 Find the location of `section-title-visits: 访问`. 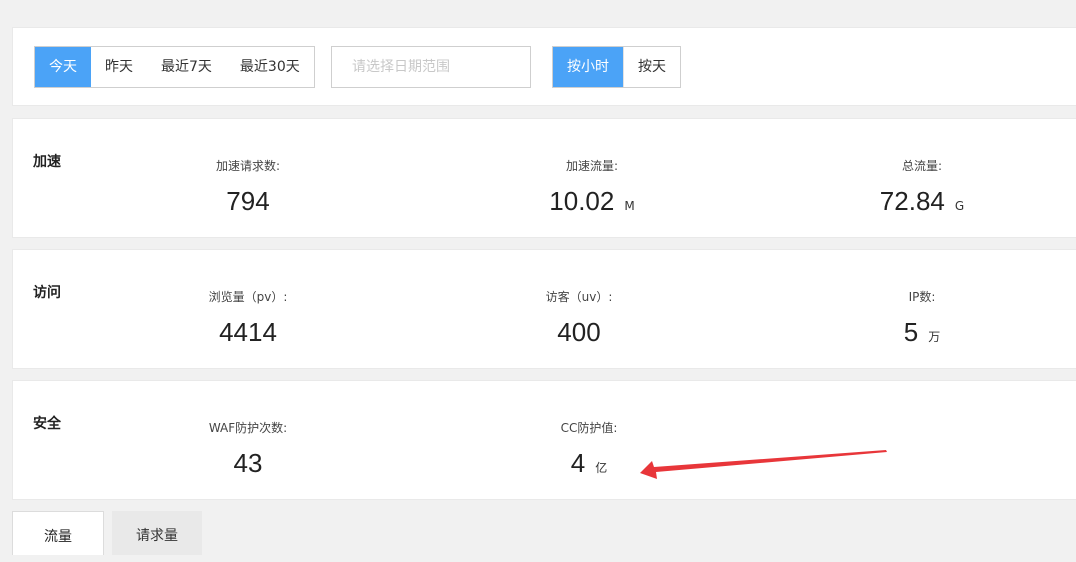

section-title-visits: 访问 is located at coordinates (47, 293).